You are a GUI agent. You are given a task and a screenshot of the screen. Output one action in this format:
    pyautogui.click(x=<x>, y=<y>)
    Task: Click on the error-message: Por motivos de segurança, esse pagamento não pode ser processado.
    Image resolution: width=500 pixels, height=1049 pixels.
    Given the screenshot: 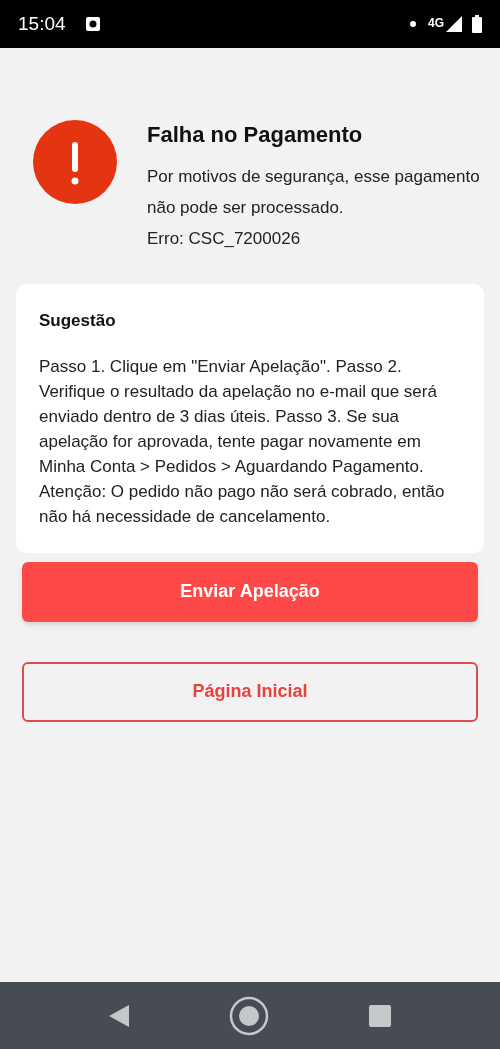 What is the action you would take?
    pyautogui.click(x=314, y=192)
    